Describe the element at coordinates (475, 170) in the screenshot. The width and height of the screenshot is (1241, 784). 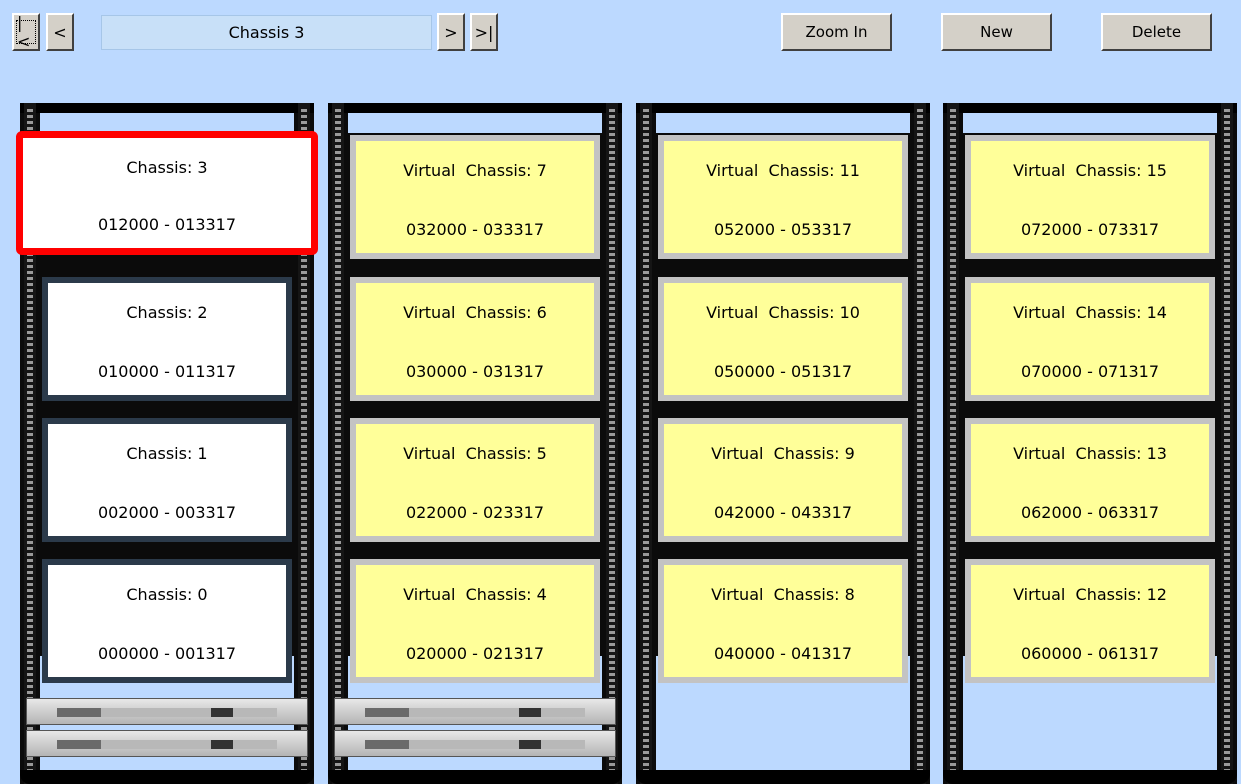
I see `chassis-name: Virtual Chassis: 7` at that location.